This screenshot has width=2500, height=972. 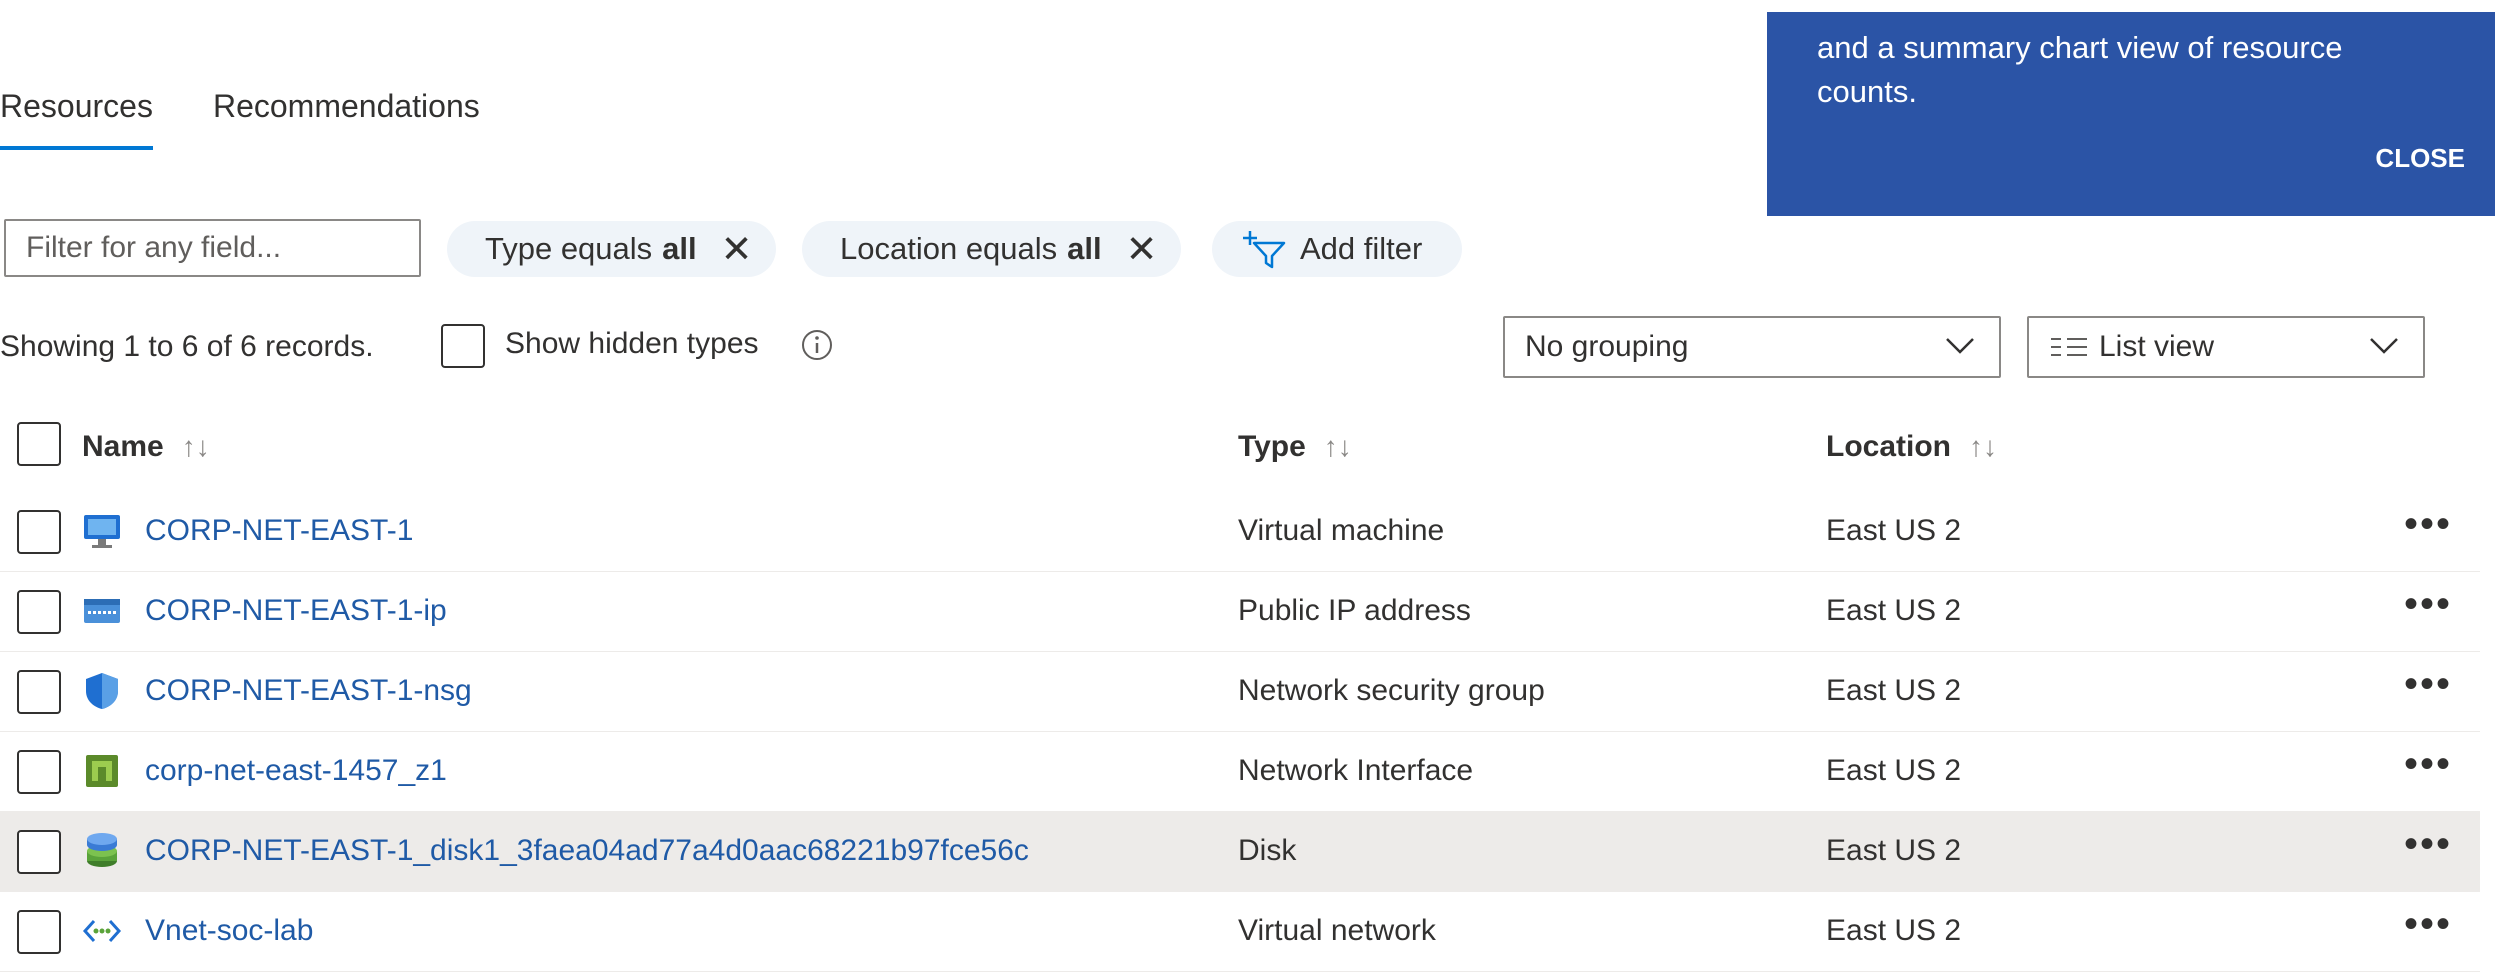 What do you see at coordinates (296, 771) in the screenshot?
I see `resource-name-link: corp-net-east-1457_z1` at bounding box center [296, 771].